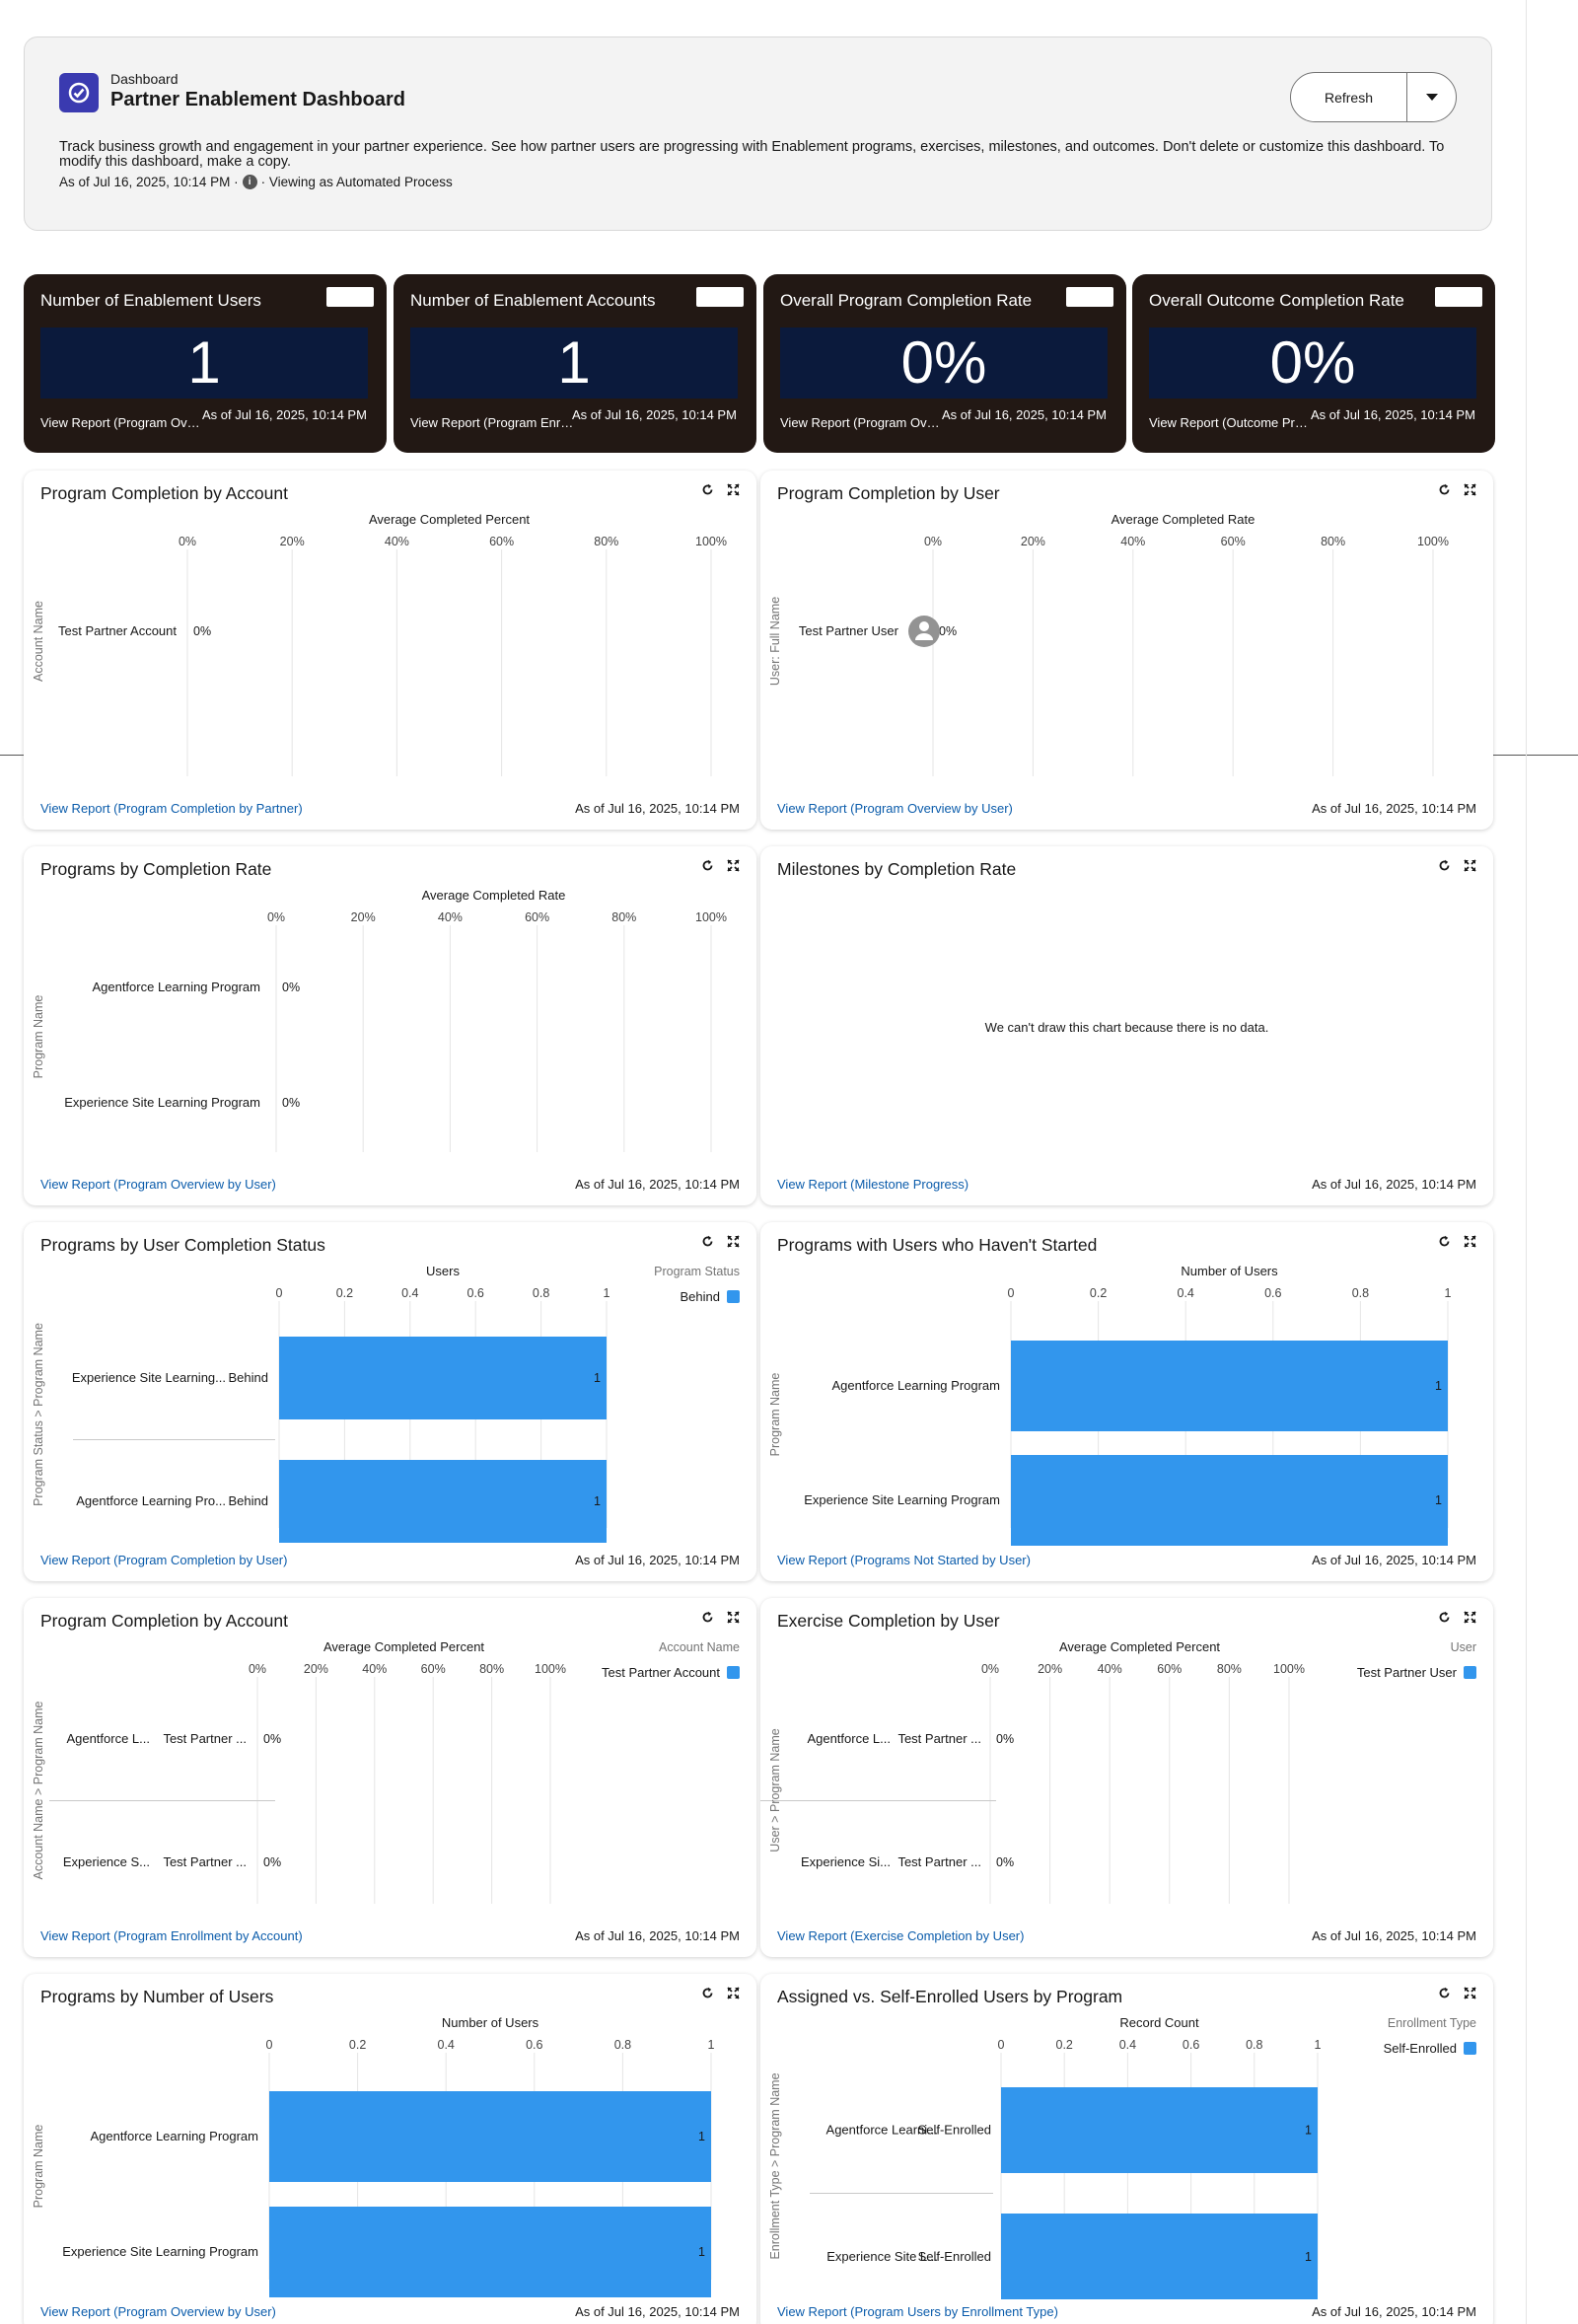 The width and height of the screenshot is (1578, 2324). Describe the element at coordinates (897, 869) in the screenshot. I see `chart-title: Milestones by Completion Rate` at that location.